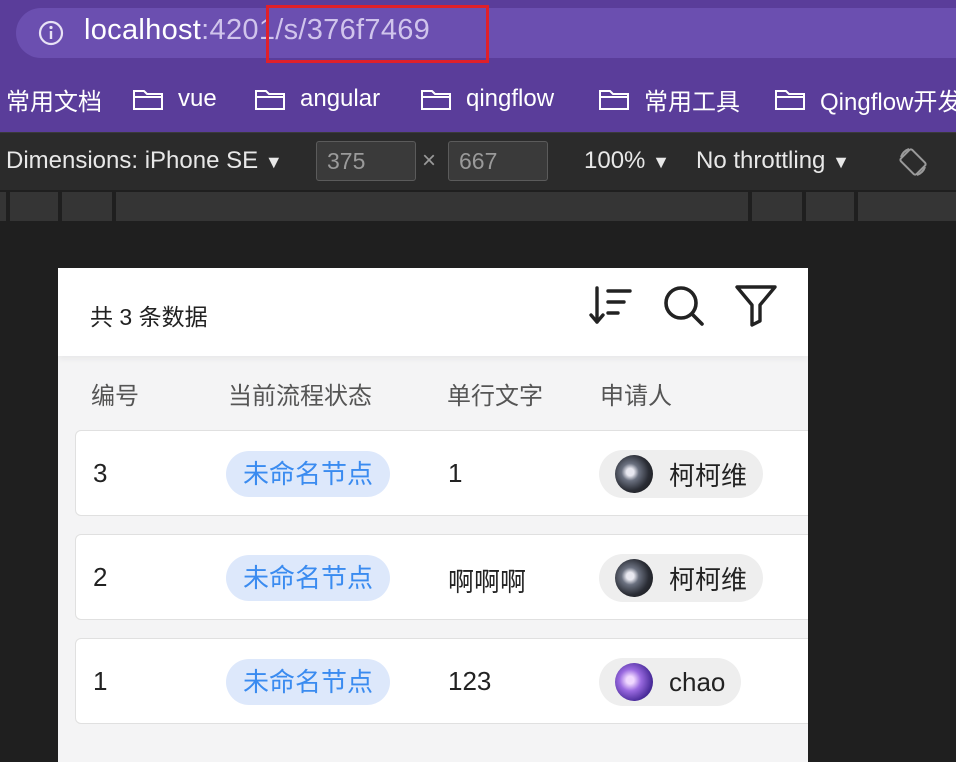  Describe the element at coordinates (441, 577) in the screenshot. I see `table-row: 2 未命名节点 啊啊啊 柯柯维` at that location.